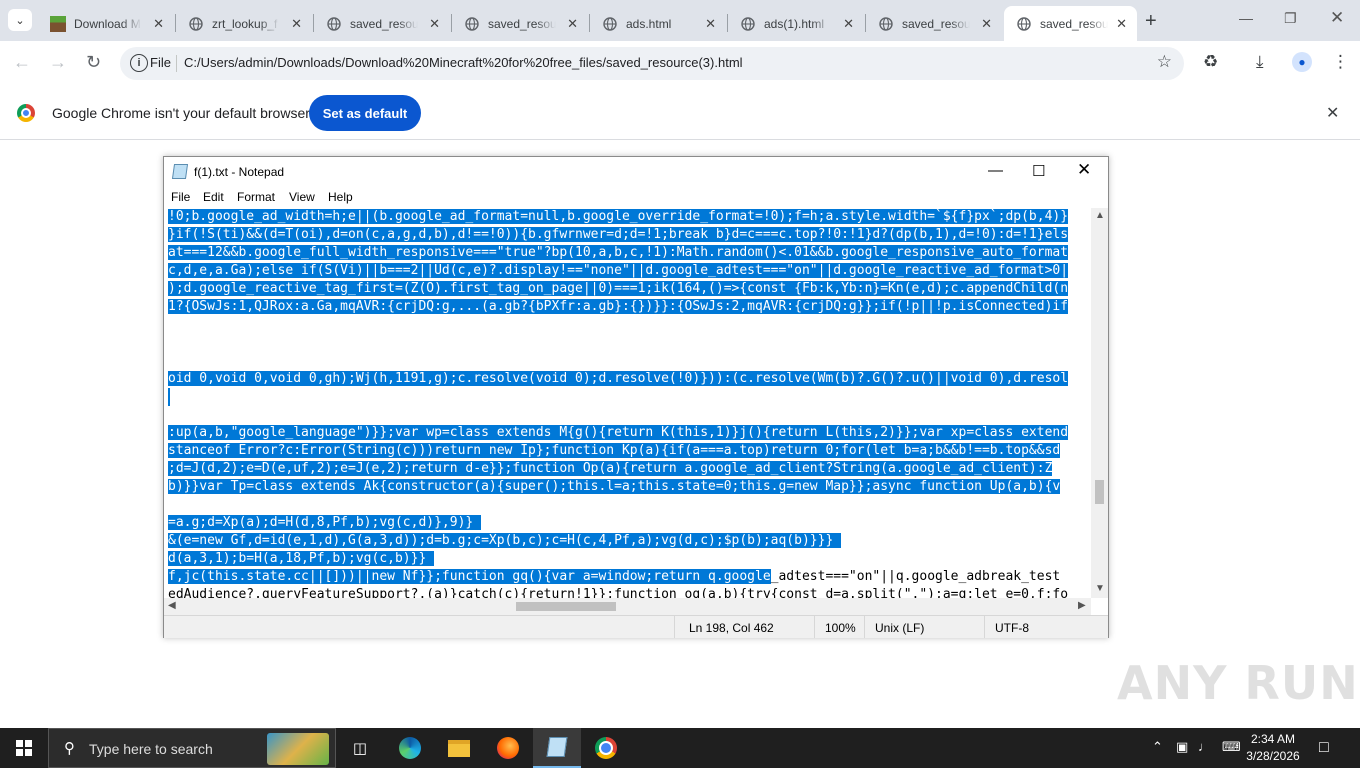 The width and height of the screenshot is (1360, 768). What do you see at coordinates (1100, 588) in the screenshot?
I see `scroll-down-icon: ▼` at bounding box center [1100, 588].